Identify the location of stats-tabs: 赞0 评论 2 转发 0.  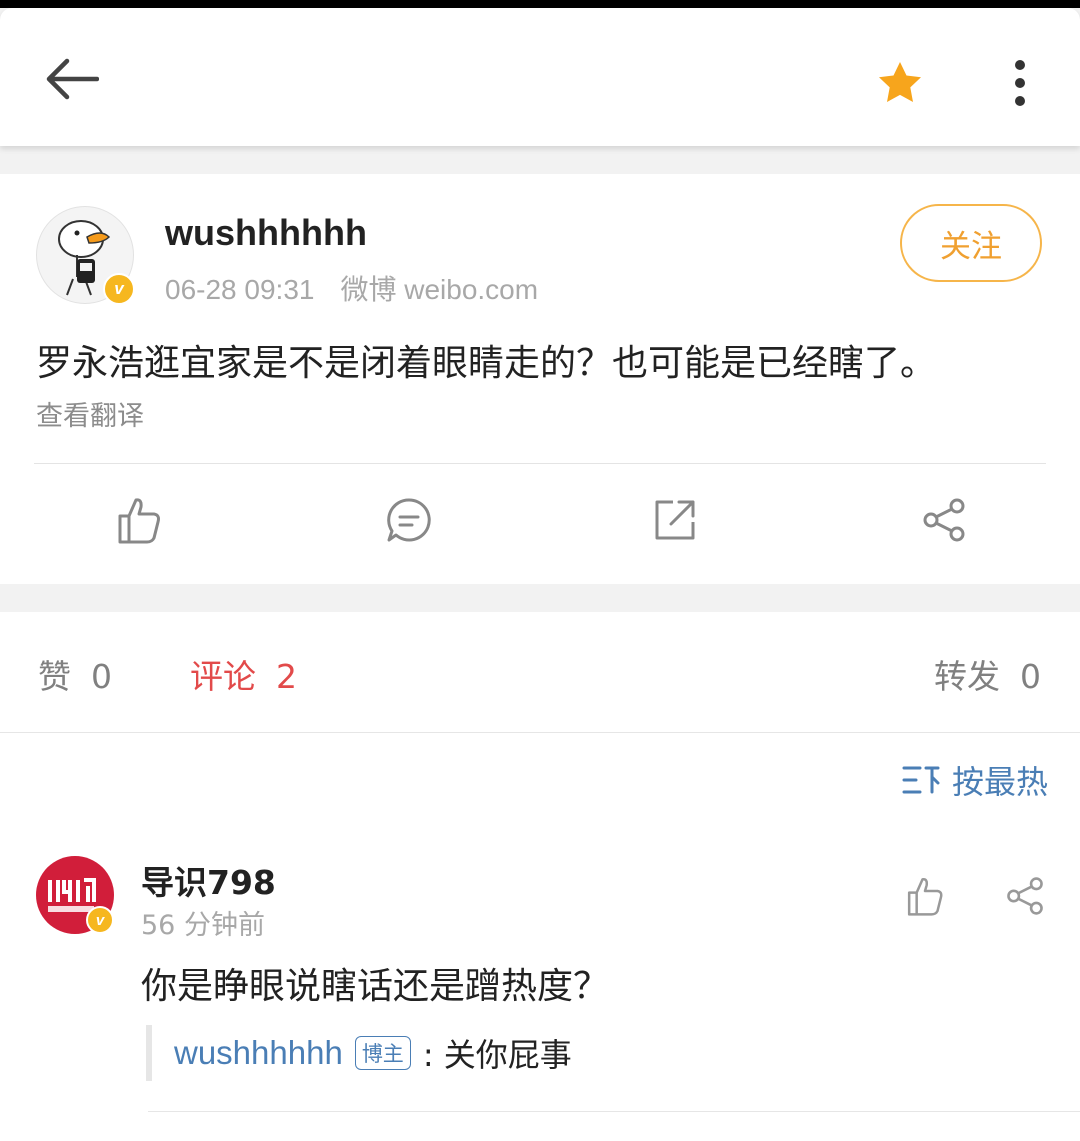
(540, 672).